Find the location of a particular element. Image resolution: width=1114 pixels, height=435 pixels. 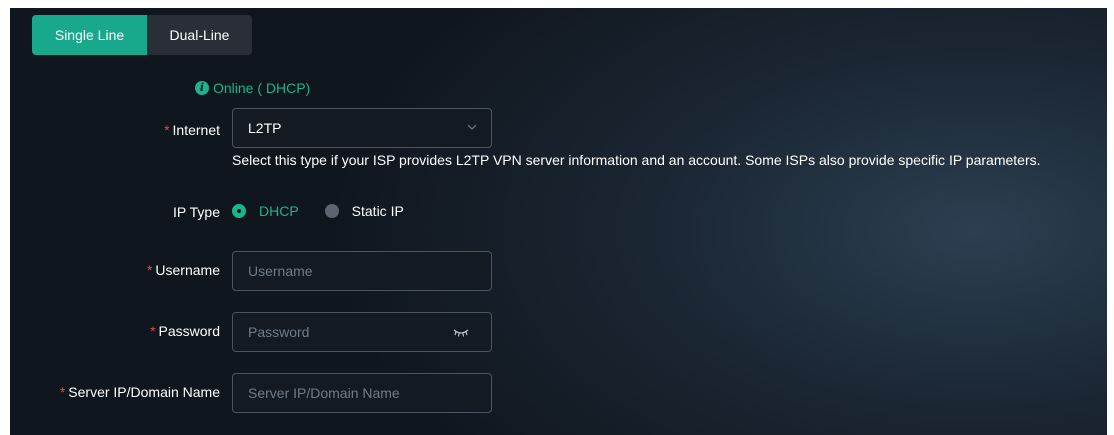

connection-status: i Online ( DHCP) is located at coordinates (252, 88).